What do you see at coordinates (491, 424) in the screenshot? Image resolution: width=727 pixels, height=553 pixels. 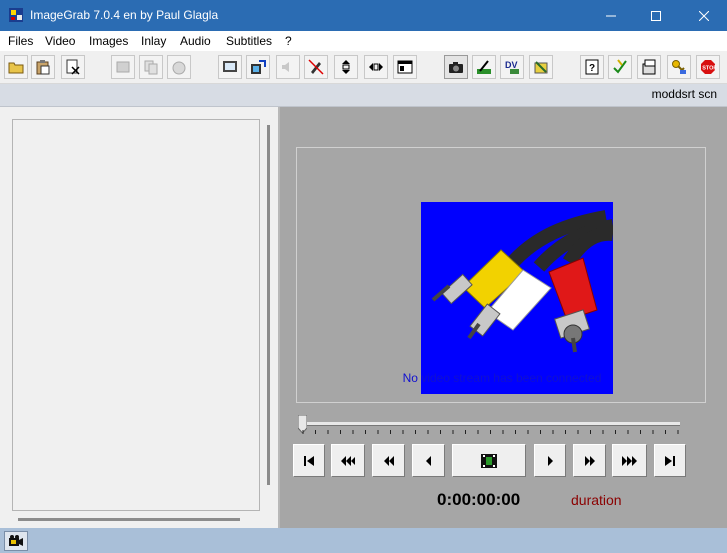 I see `seek-slider-track` at bounding box center [491, 424].